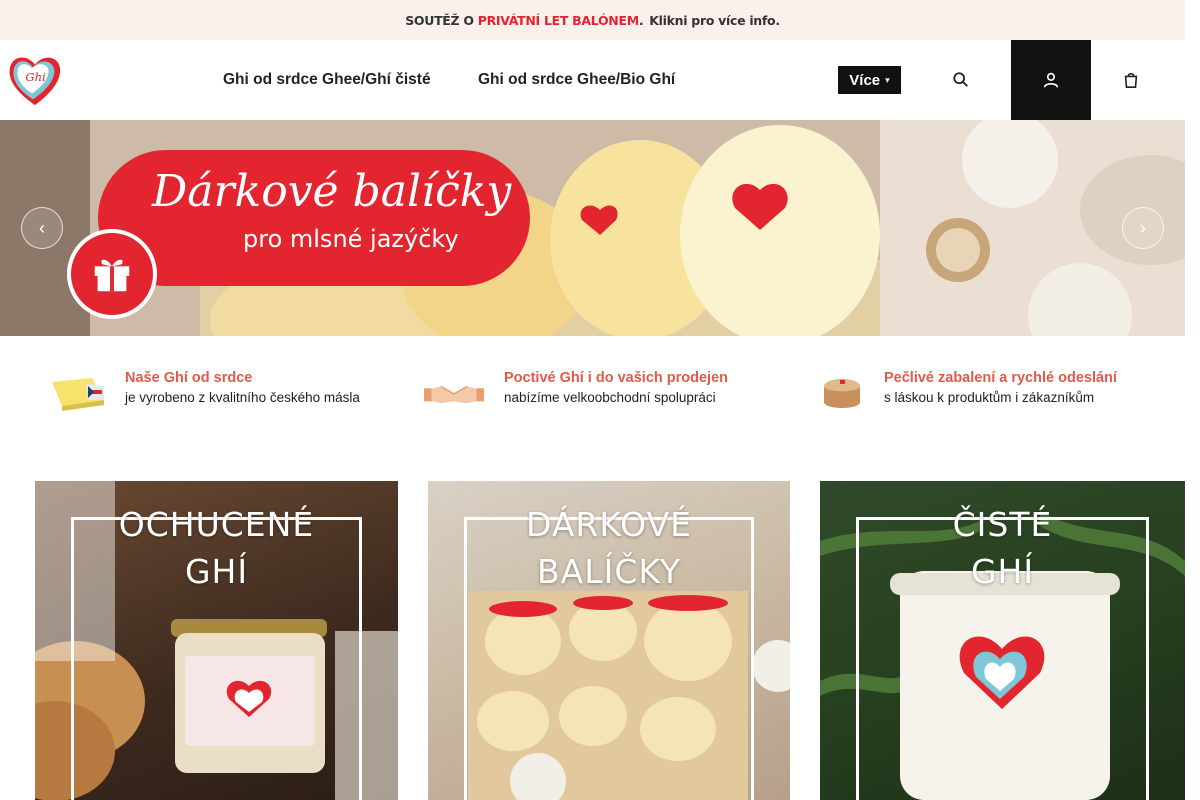  What do you see at coordinates (189, 378) in the screenshot?
I see `feature-title: Naše Ghí od srdce` at bounding box center [189, 378].